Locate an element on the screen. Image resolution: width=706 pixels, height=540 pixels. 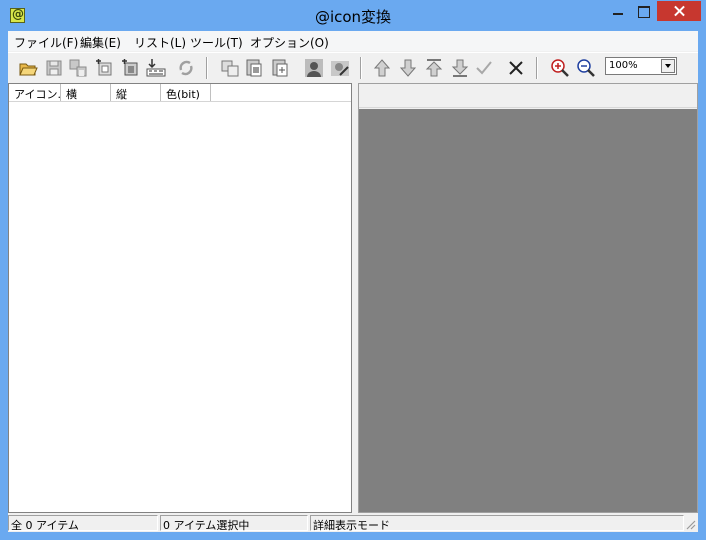
minimize-button is located at coordinates (618, 11).